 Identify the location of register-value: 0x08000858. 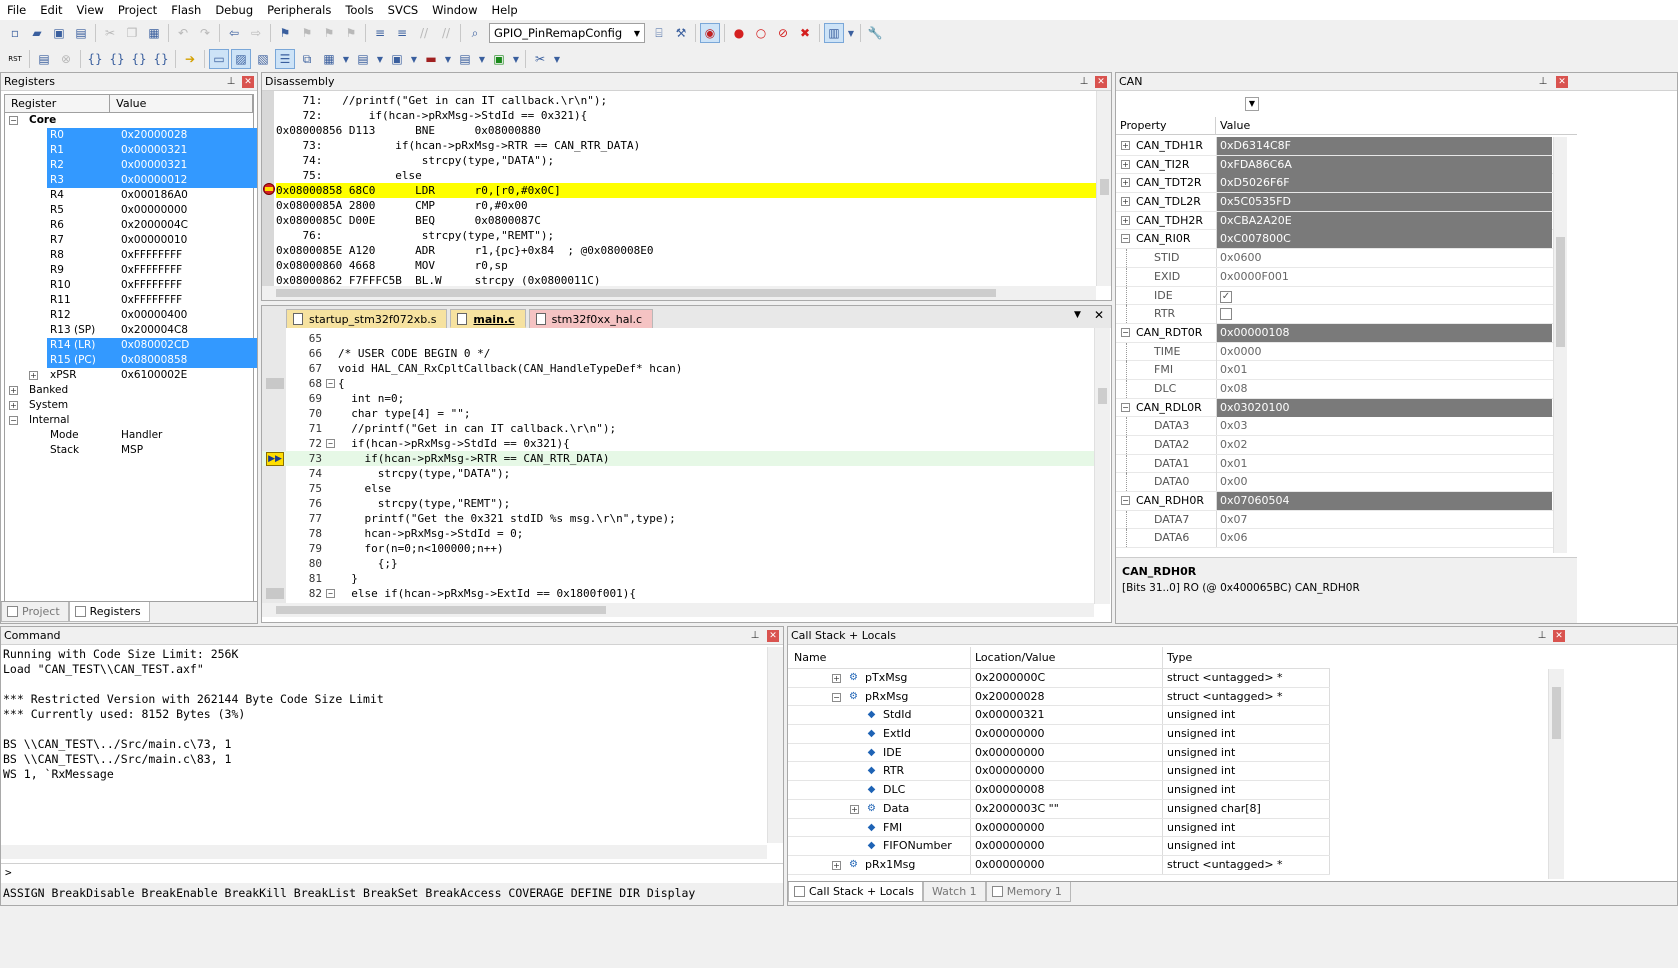
(187, 360).